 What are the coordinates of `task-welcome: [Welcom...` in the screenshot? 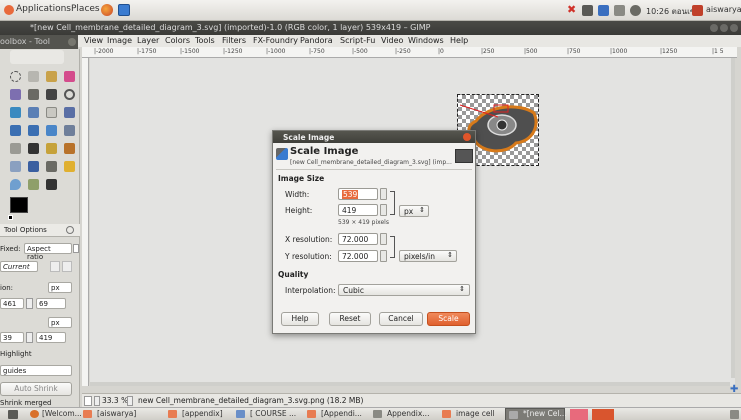 It's located at (55, 414).